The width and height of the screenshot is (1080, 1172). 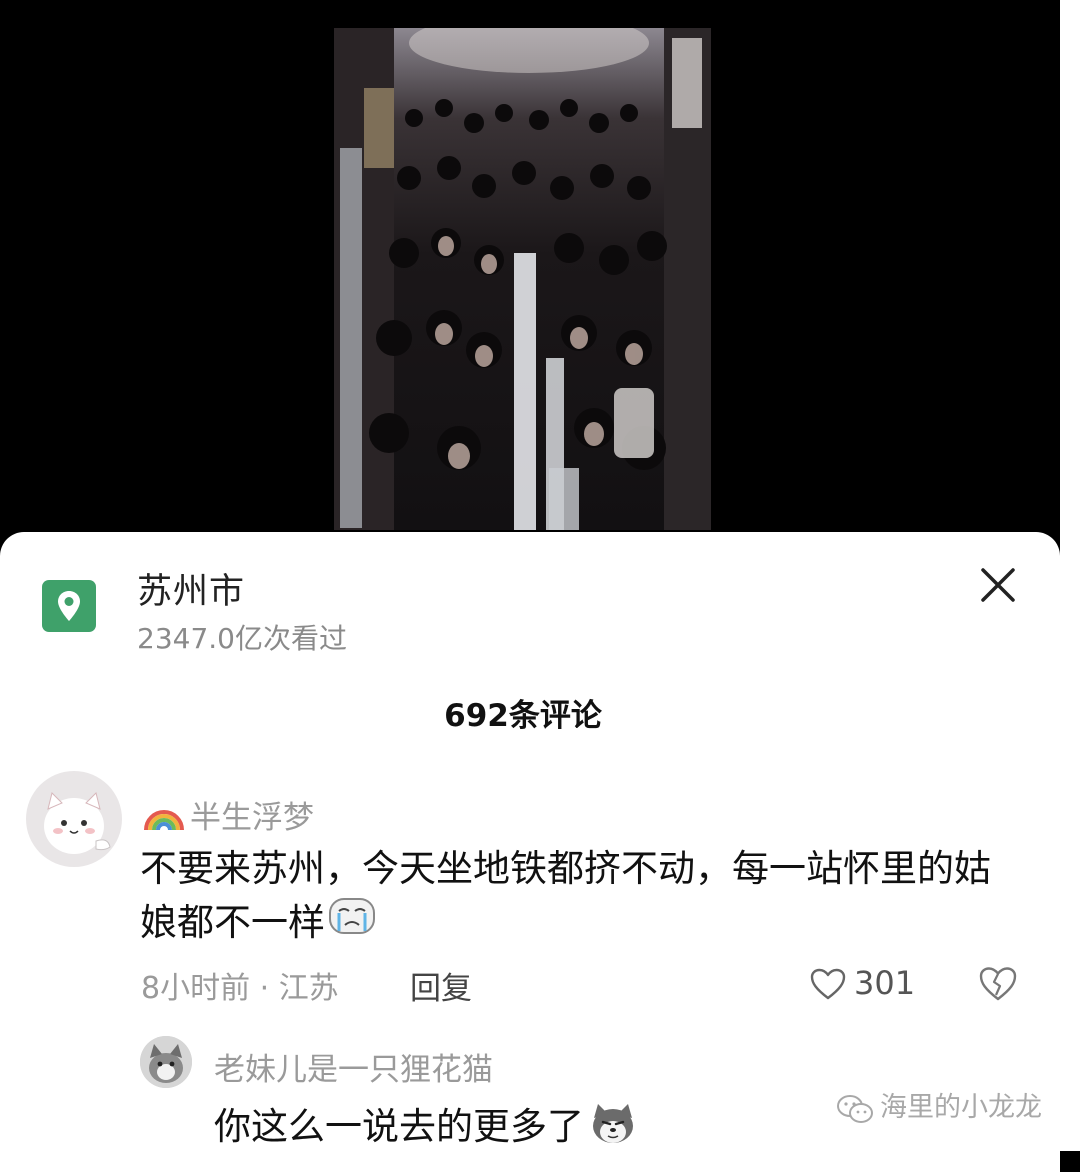 I want to click on dog-emoji-icon, so click(x=613, y=1128).